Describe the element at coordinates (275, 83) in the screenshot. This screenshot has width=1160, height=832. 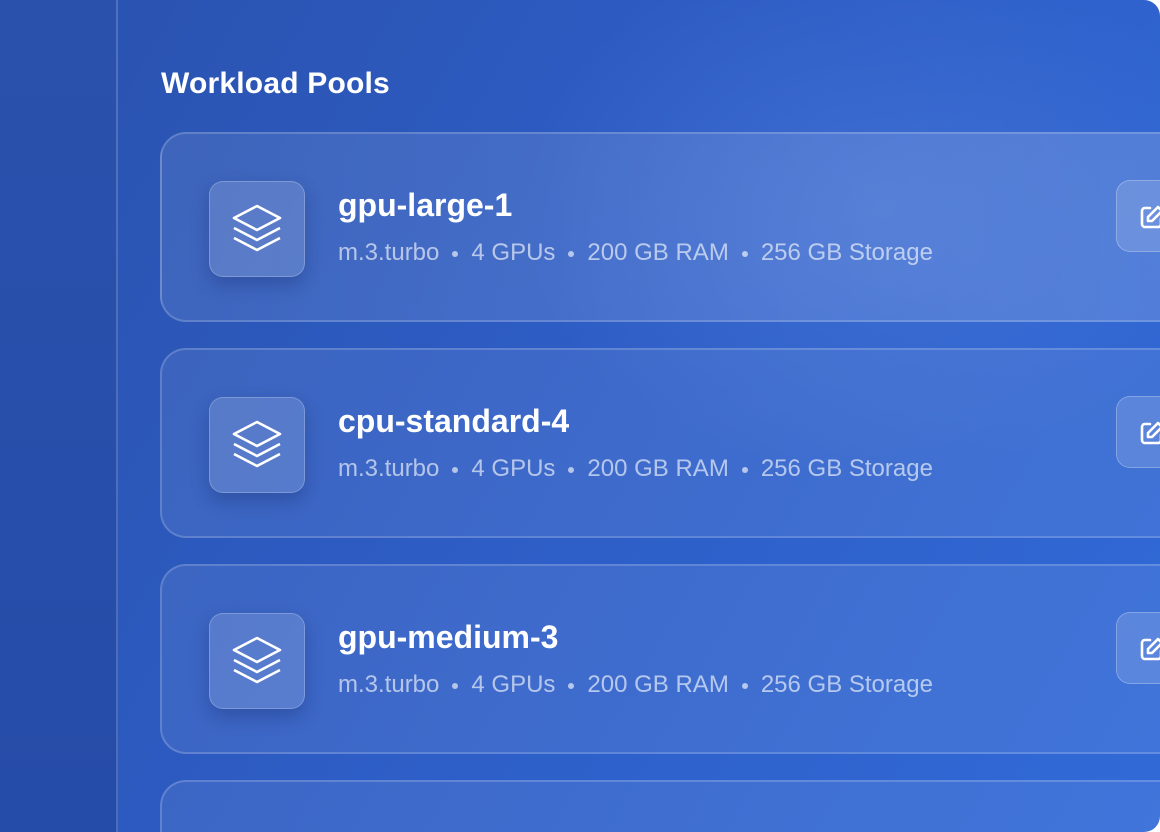
I see `page-title: Workload Pools` at that location.